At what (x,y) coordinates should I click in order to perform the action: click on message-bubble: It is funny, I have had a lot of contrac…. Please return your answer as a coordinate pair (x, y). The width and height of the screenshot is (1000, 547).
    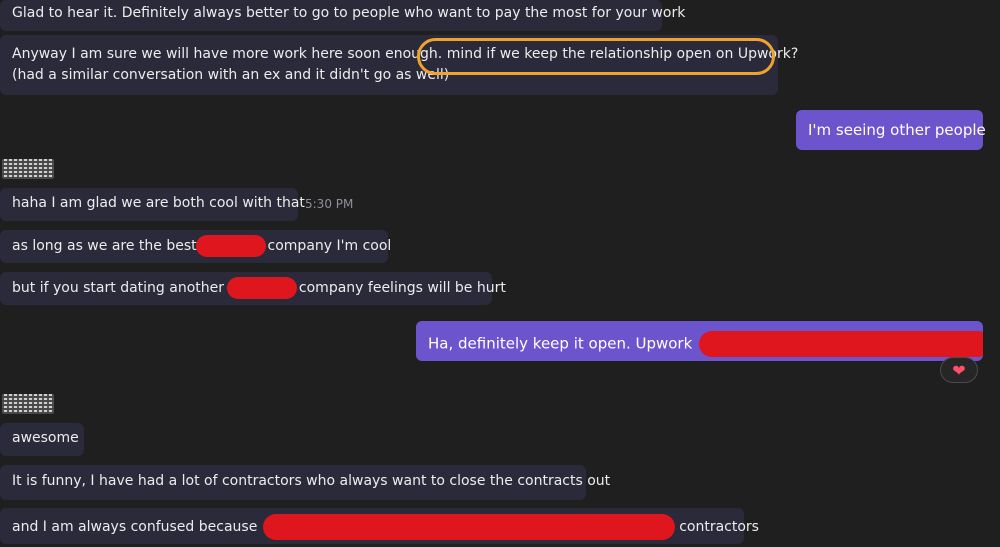
    Looking at the image, I should click on (305, 482).